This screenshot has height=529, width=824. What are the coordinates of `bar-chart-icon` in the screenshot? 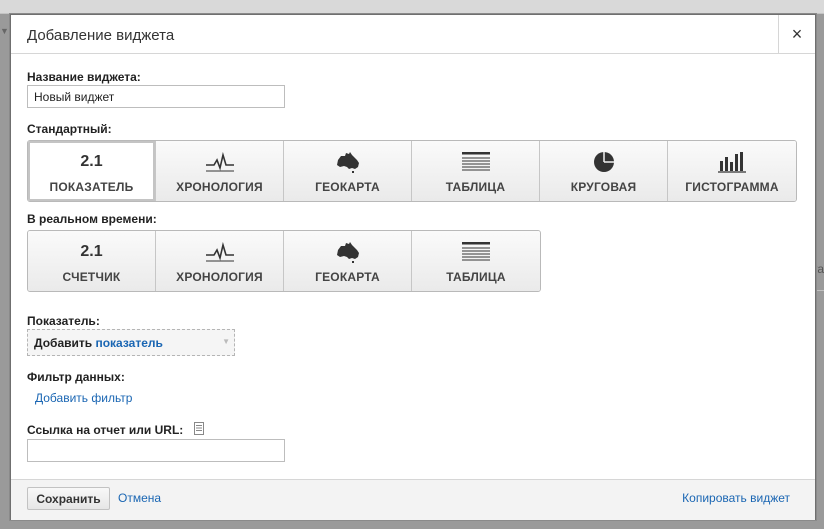 It's located at (732, 162).